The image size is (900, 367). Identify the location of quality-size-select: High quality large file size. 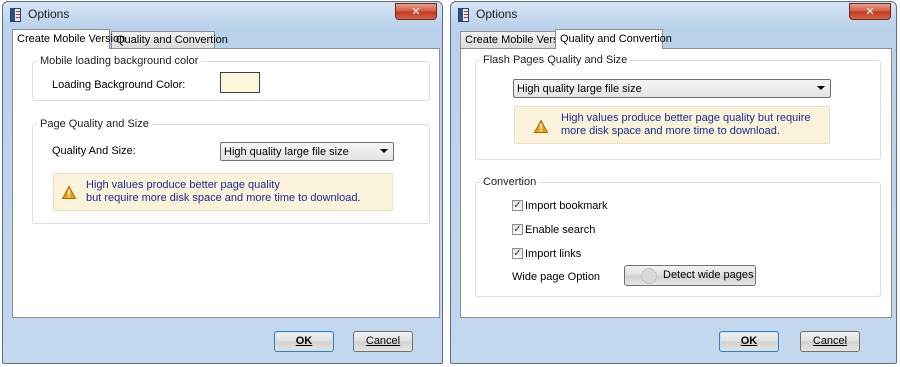
(307, 151).